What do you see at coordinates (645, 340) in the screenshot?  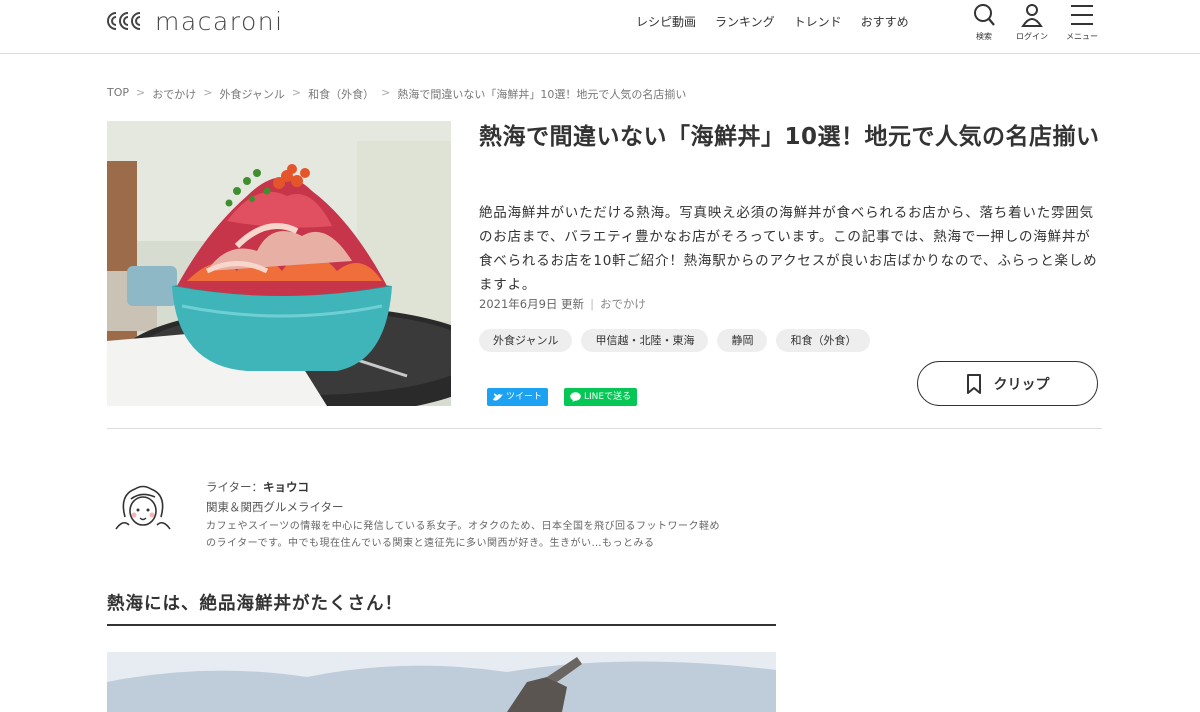 I see `tag-item: 甲信越・北陸・東海` at bounding box center [645, 340].